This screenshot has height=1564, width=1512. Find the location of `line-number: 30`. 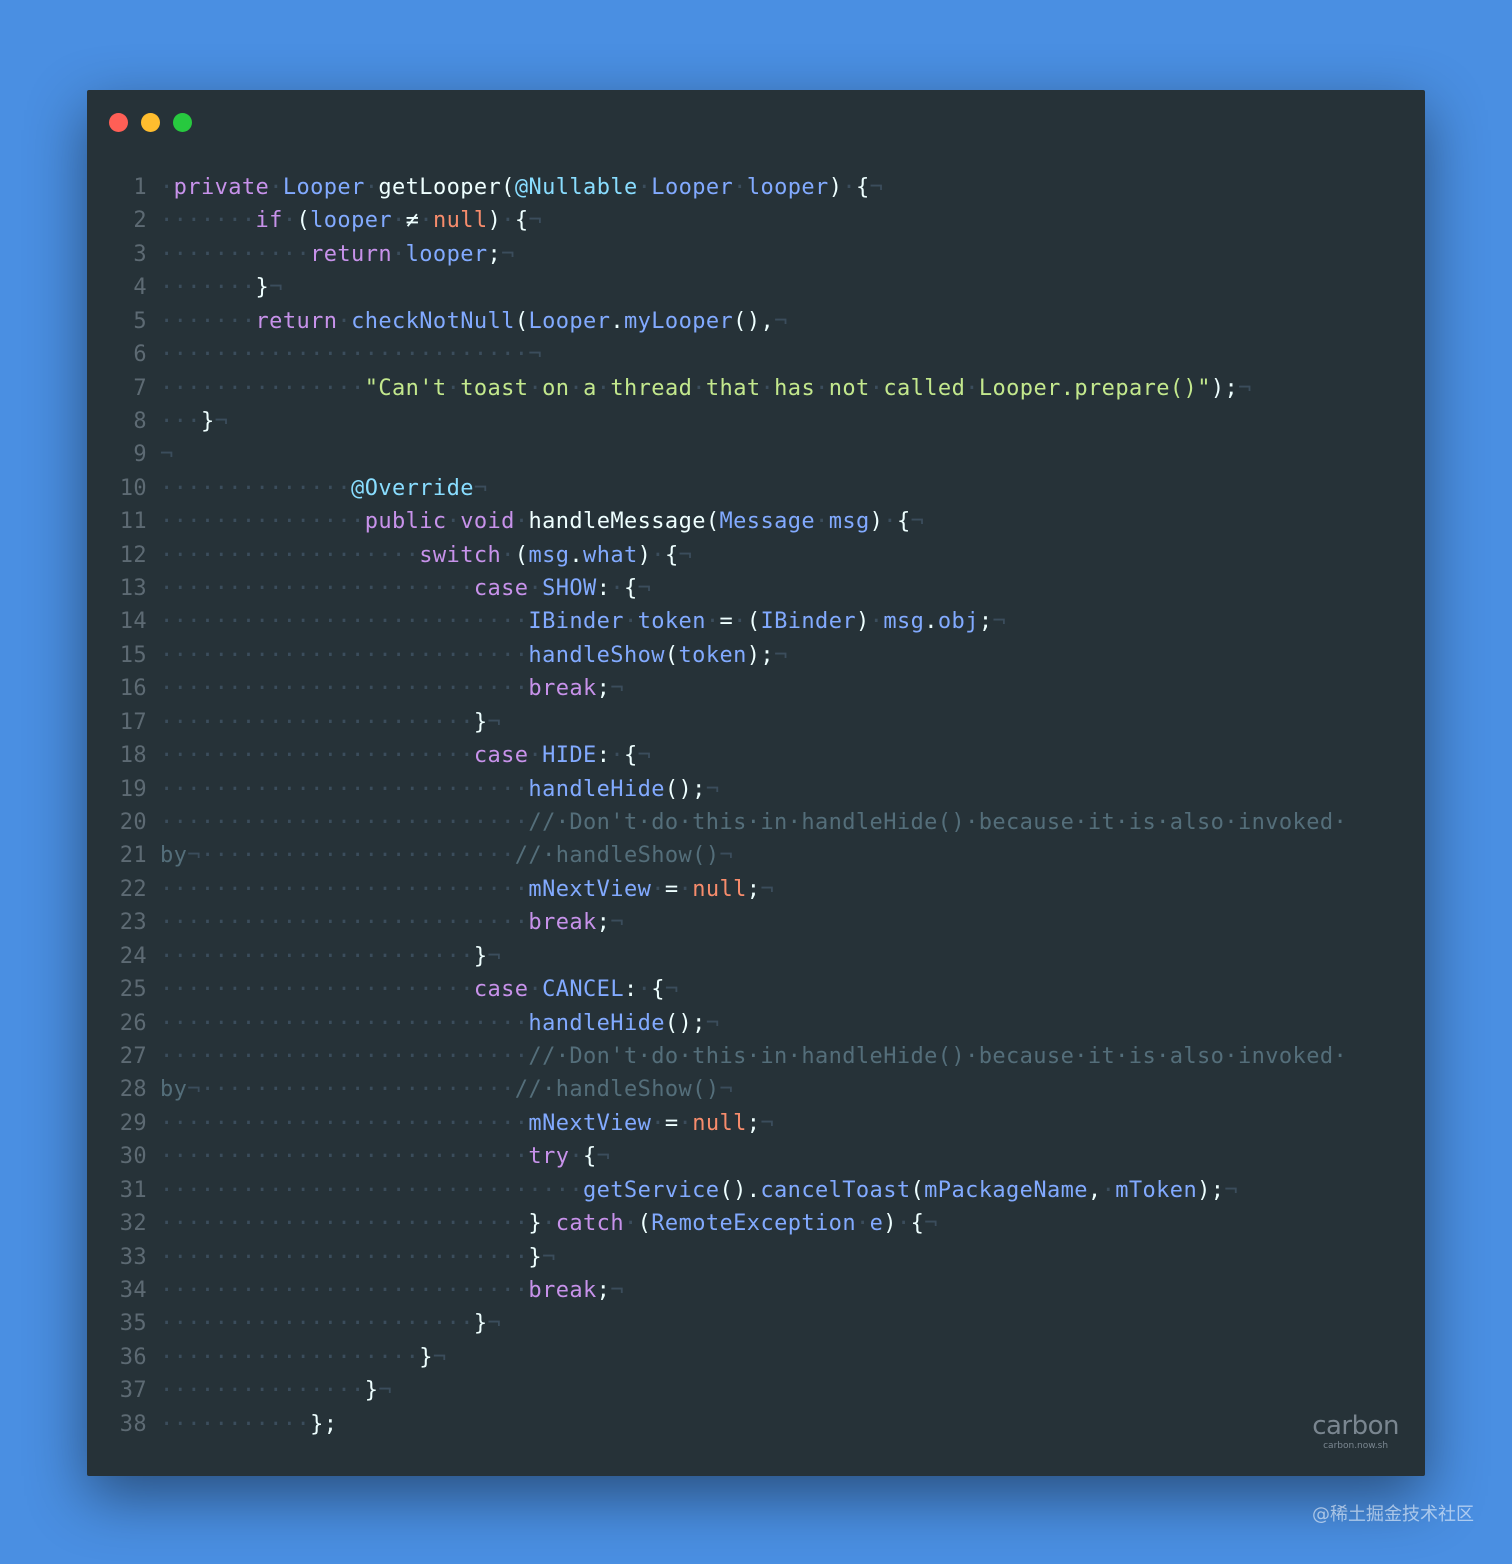

line-number: 30 is located at coordinates (133, 1157).